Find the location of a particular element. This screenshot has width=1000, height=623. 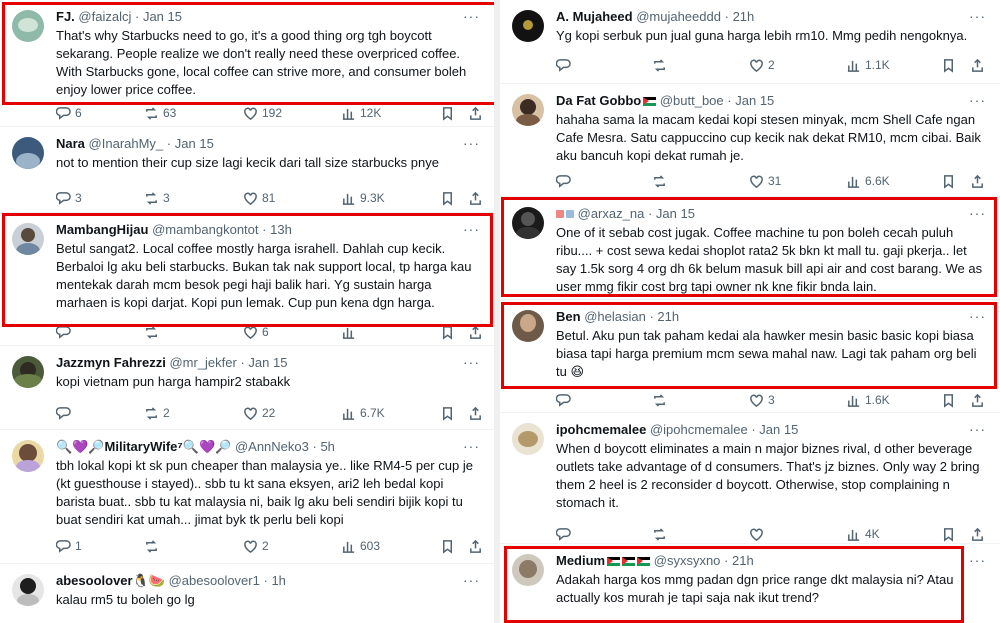

reply-button: 1 is located at coordinates (69, 546).